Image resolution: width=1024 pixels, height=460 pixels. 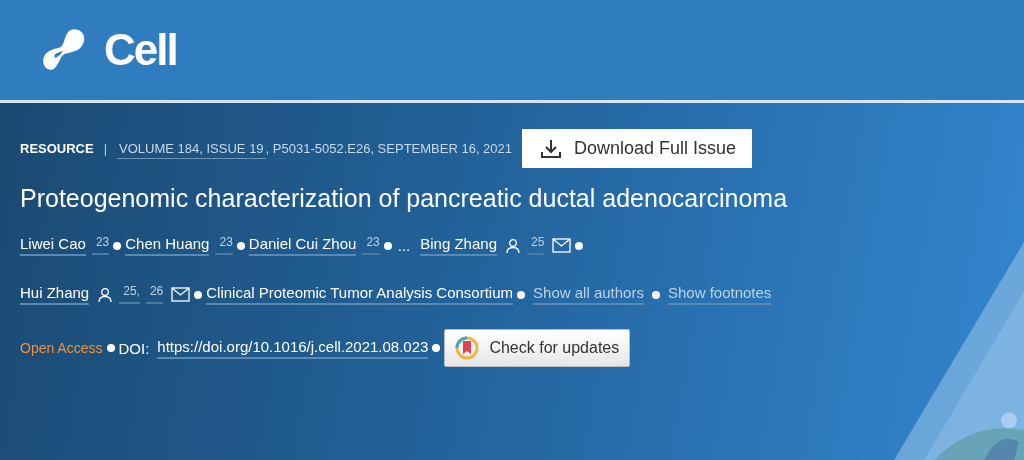 What do you see at coordinates (467, 348) in the screenshot?
I see `bookmark-badge-icon` at bounding box center [467, 348].